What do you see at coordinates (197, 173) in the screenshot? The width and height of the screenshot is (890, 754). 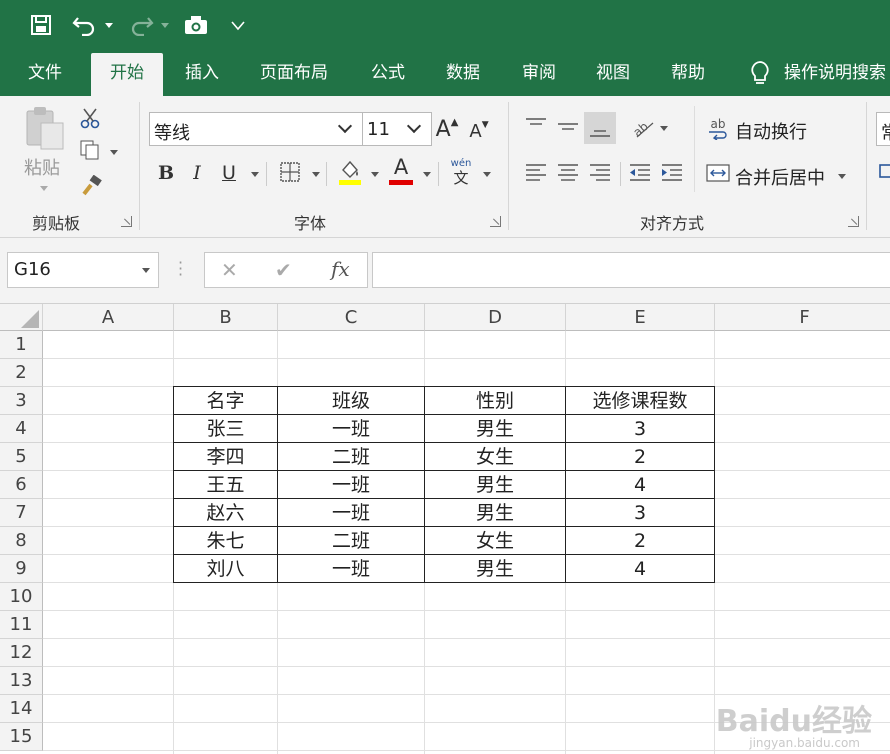 I see `italic-button: I` at bounding box center [197, 173].